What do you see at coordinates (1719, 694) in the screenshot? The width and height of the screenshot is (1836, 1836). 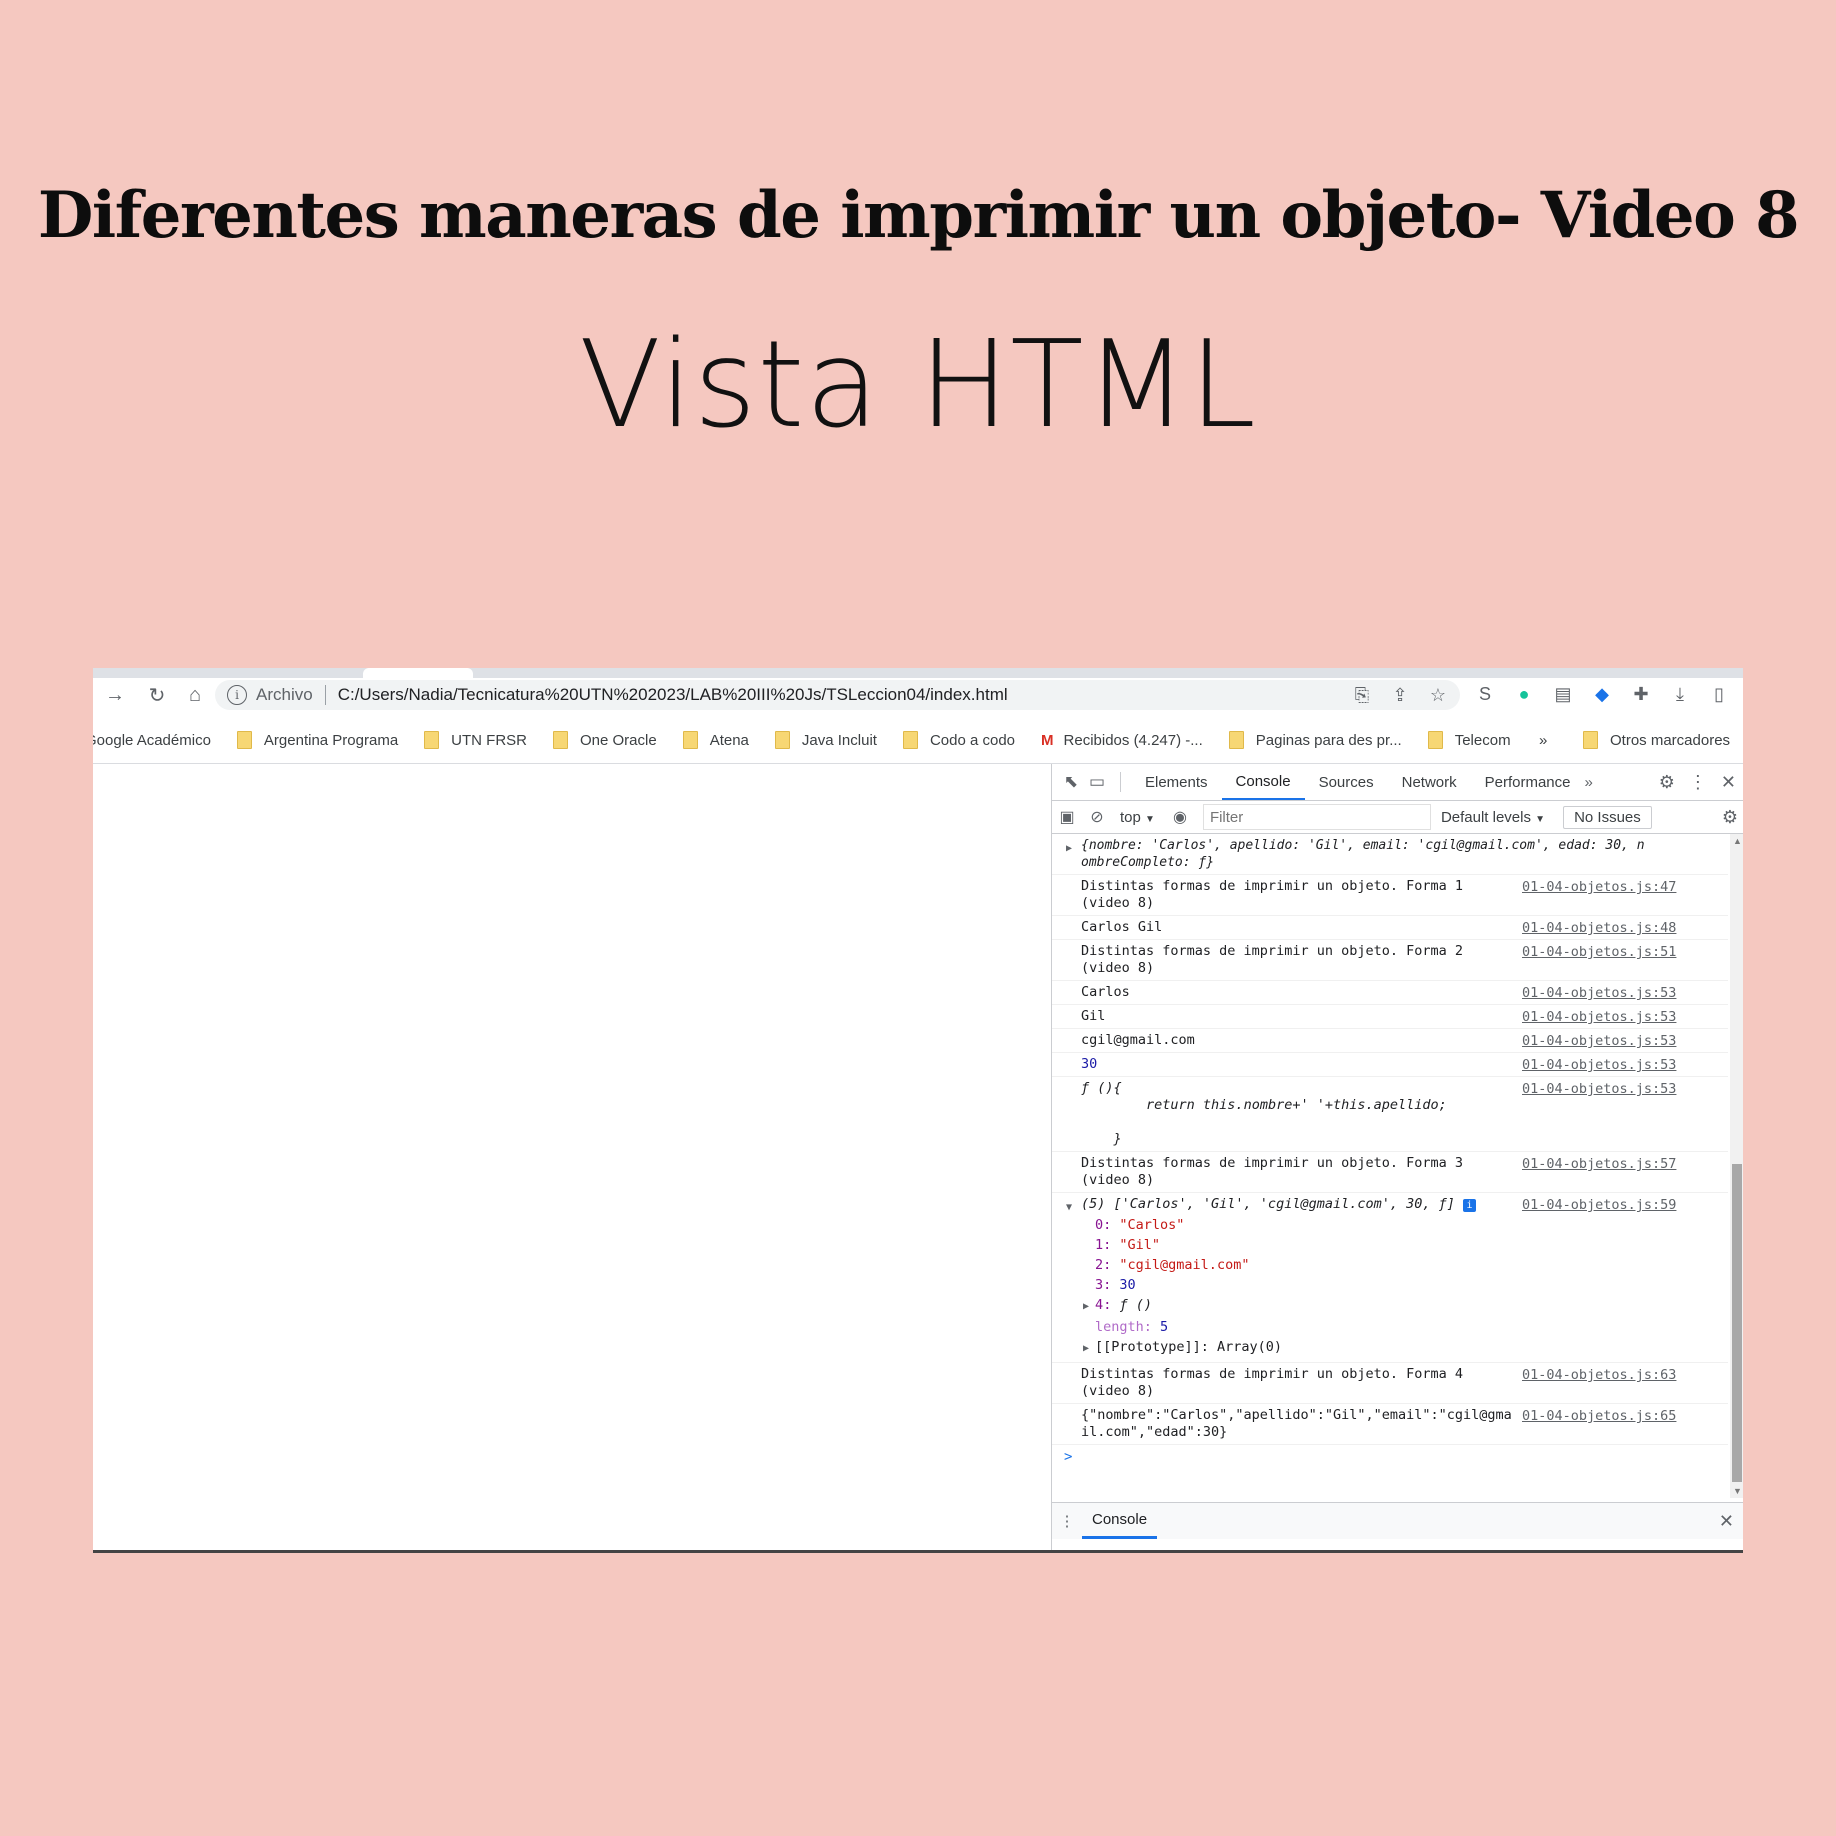 I see `side-panel-icon: ▯` at bounding box center [1719, 694].